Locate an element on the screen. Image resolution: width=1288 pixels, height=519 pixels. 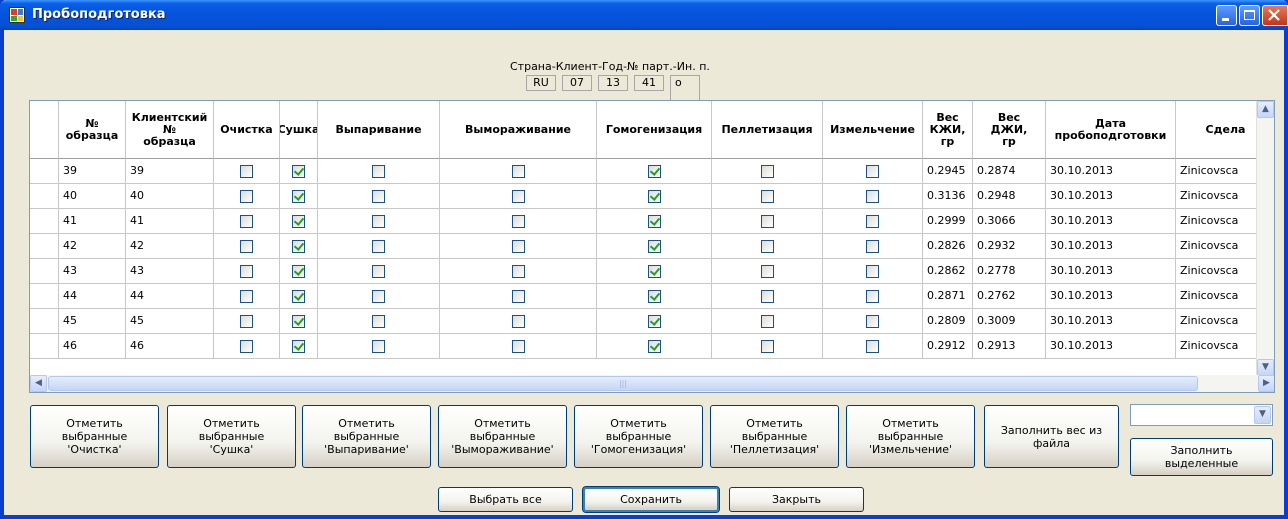
column-header-cleaning: Очистка is located at coordinates (247, 130).